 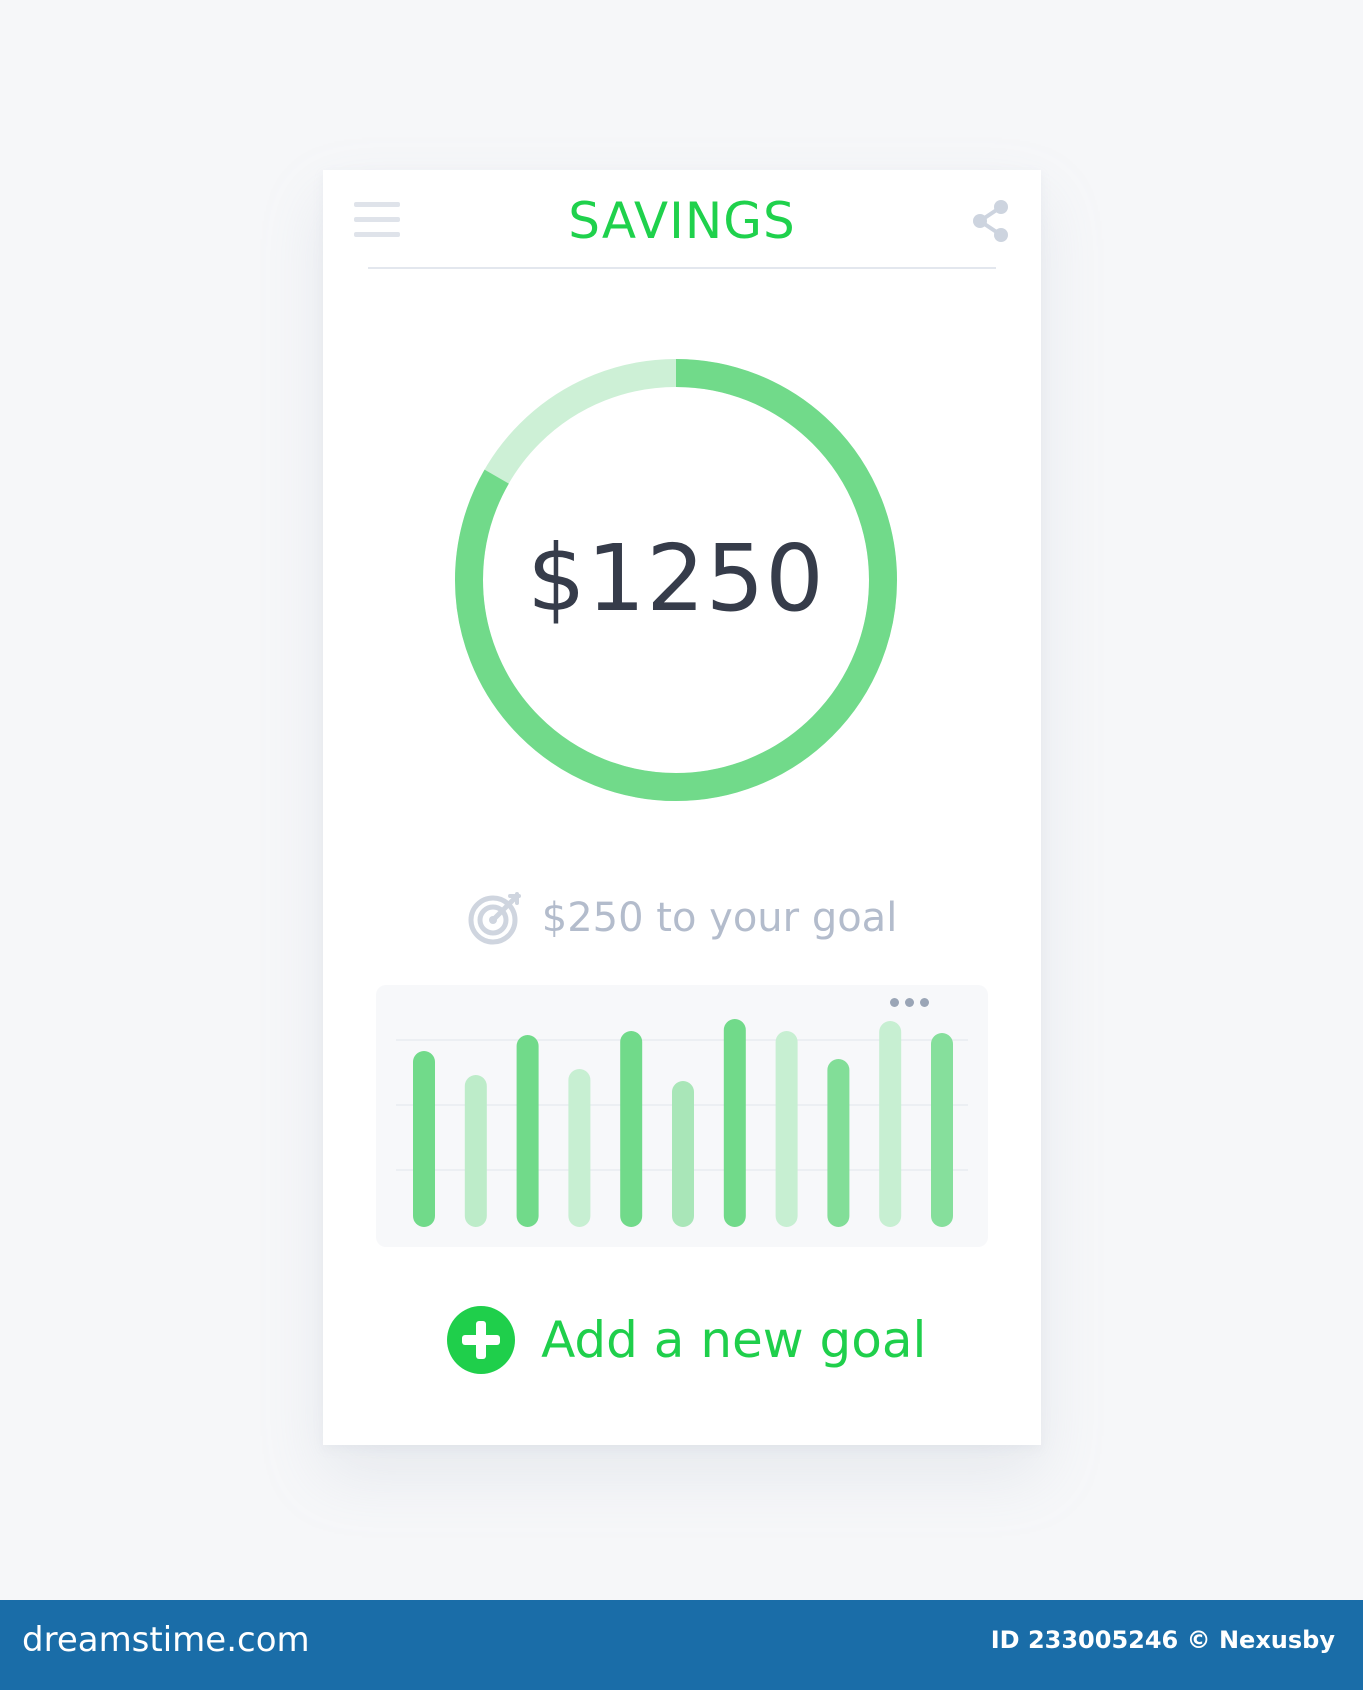 I want to click on share-icon, so click(x=991, y=222).